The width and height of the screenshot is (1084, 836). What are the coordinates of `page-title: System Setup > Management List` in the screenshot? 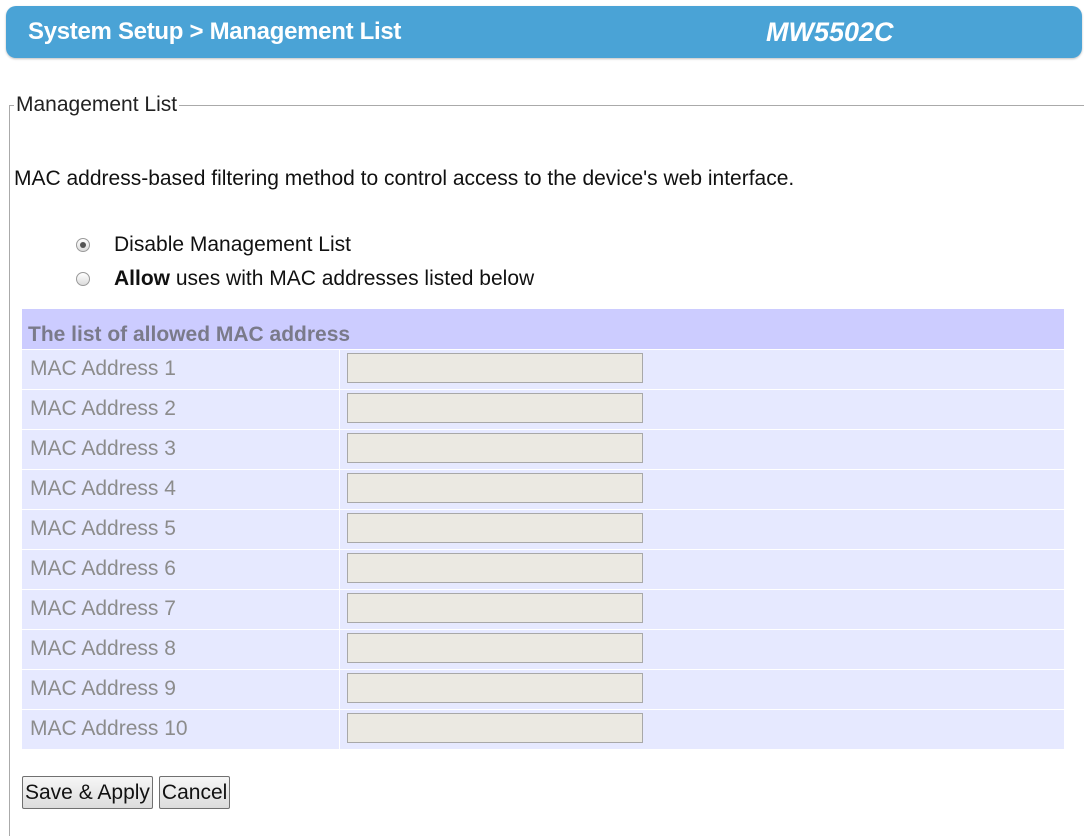 It's located at (215, 31).